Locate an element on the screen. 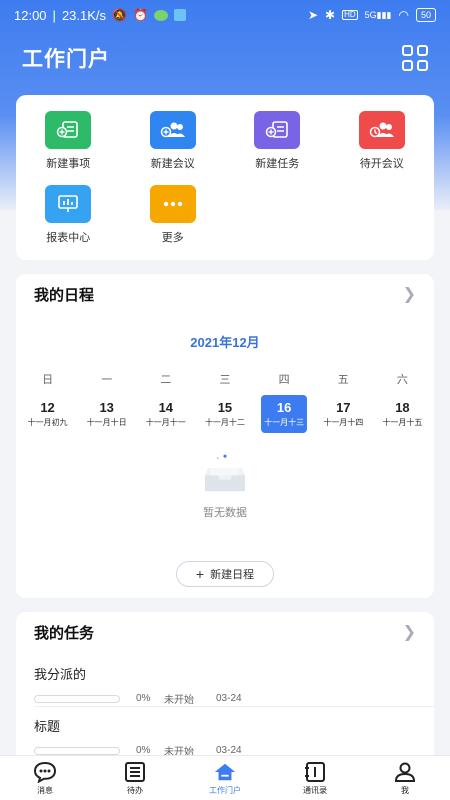  weekday-label: 三 is located at coordinates (225, 380).